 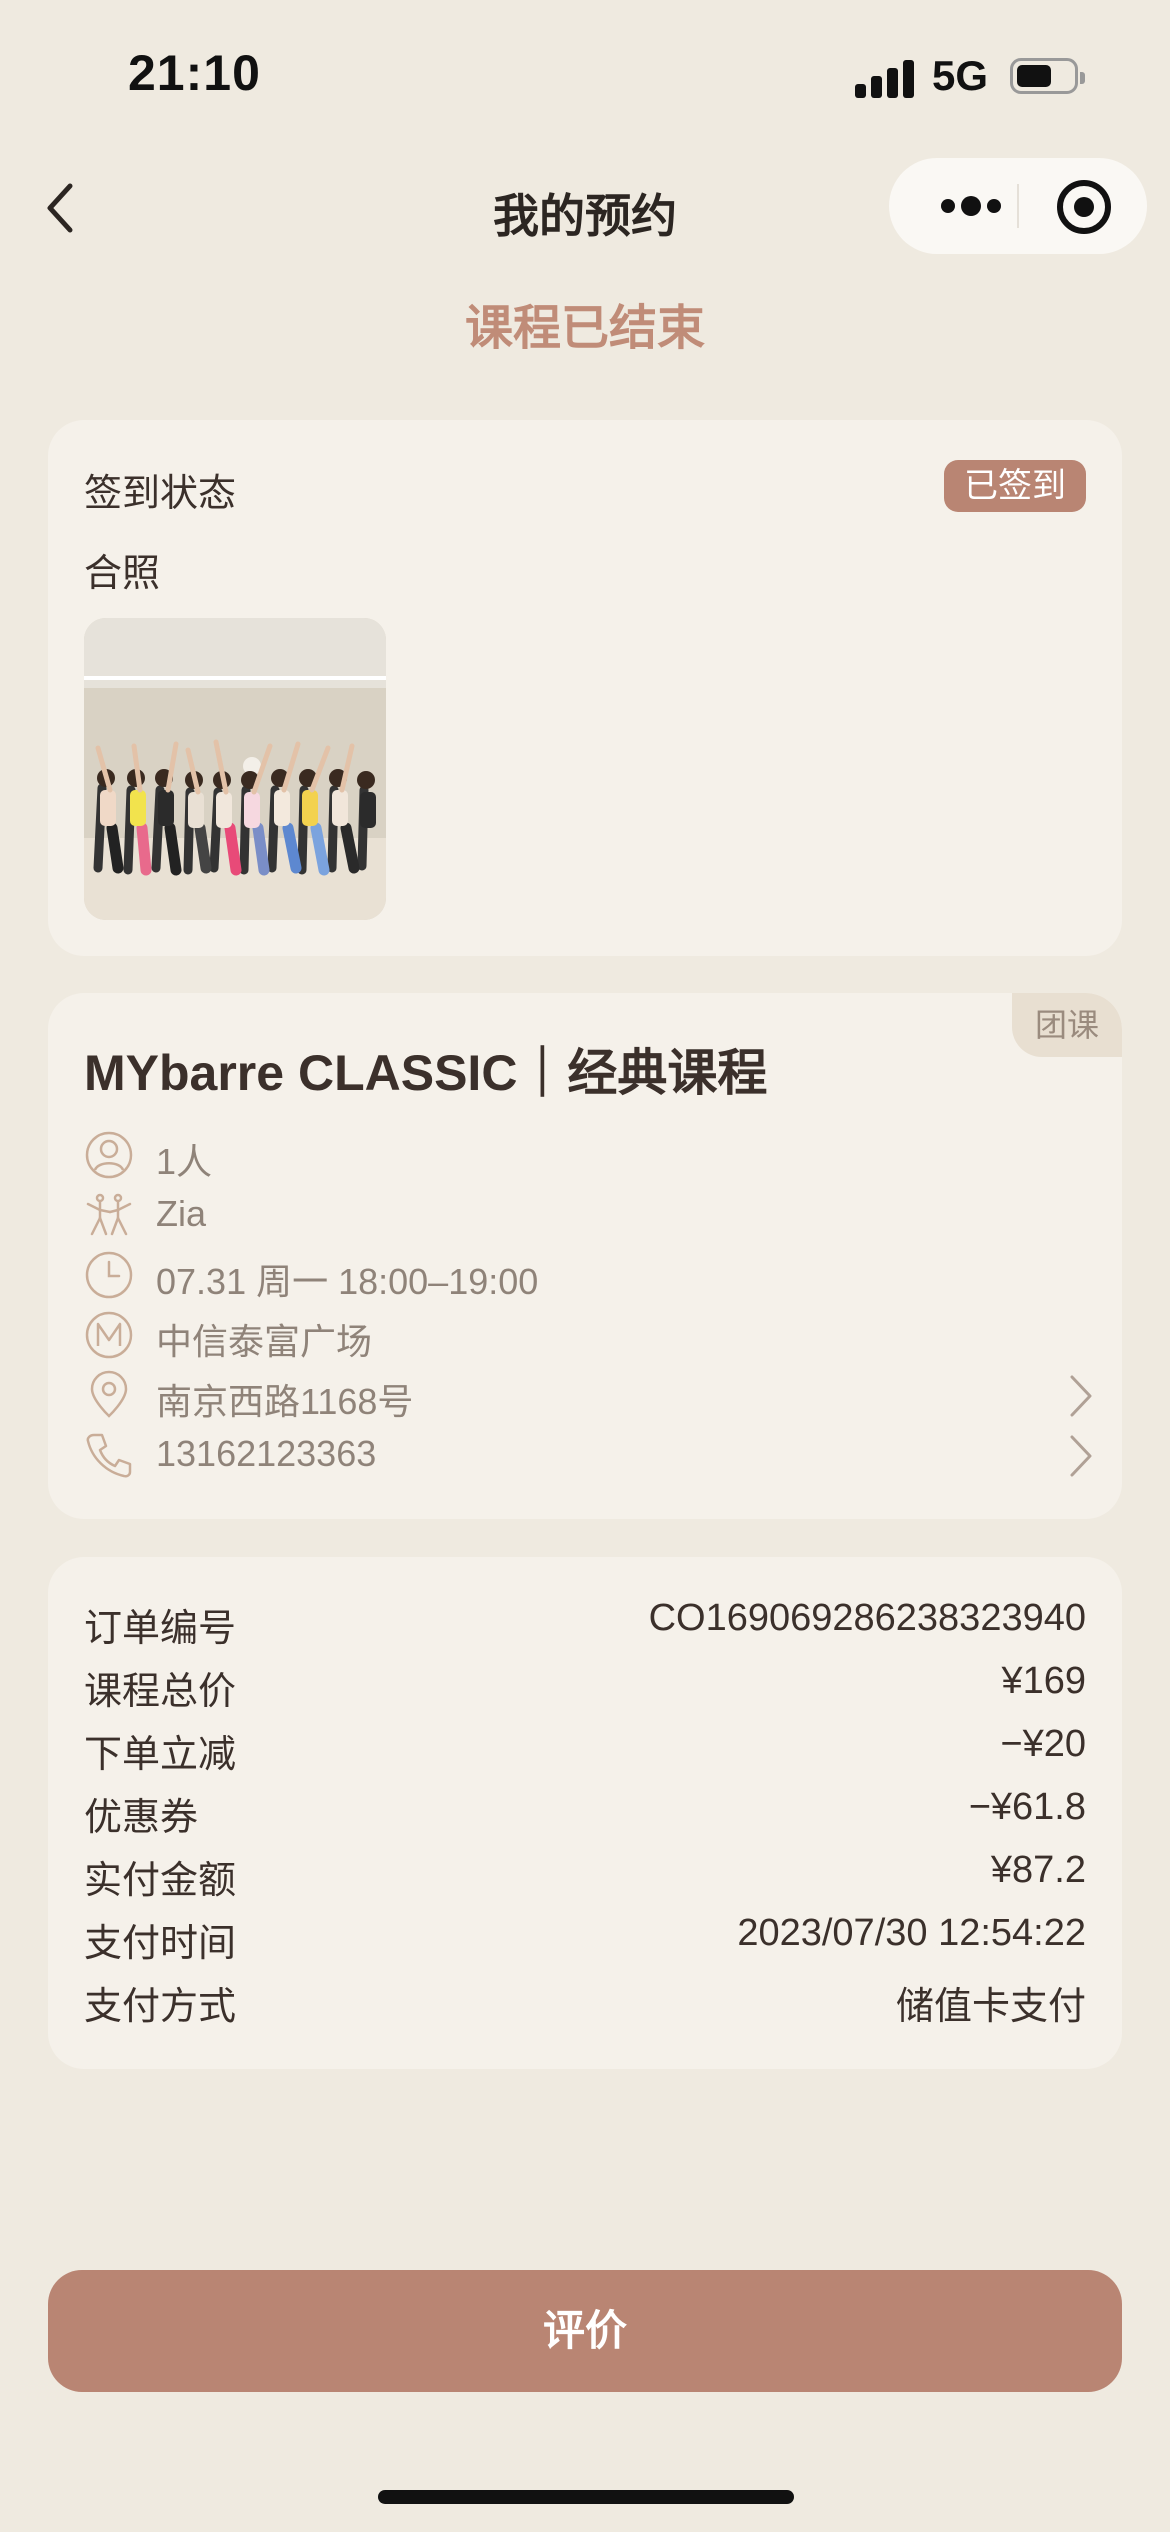 I want to click on order-value: 储值卡支付, so click(x=990, y=2007).